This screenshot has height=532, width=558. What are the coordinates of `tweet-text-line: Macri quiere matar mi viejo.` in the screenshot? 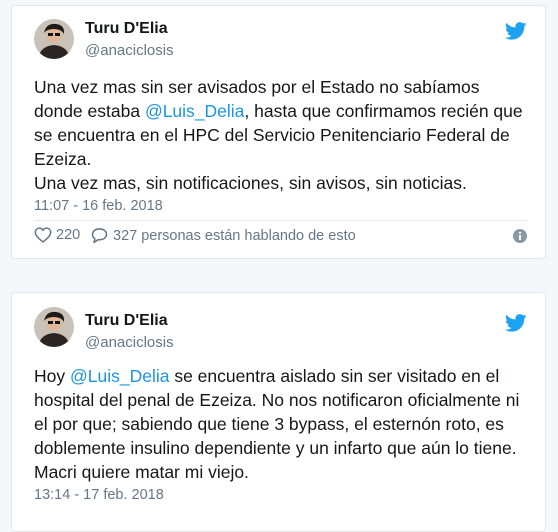 It's located at (282, 472).